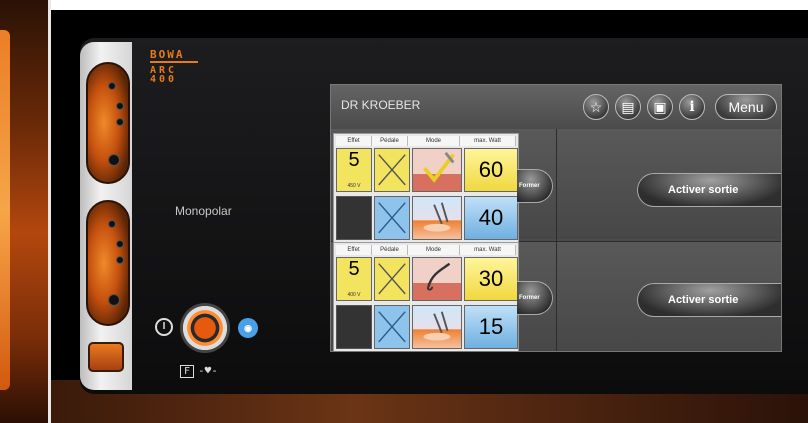 The height and width of the screenshot is (423, 808). What do you see at coordinates (354, 186) in the screenshot?
I see `effect-voltage: 450 V` at bounding box center [354, 186].